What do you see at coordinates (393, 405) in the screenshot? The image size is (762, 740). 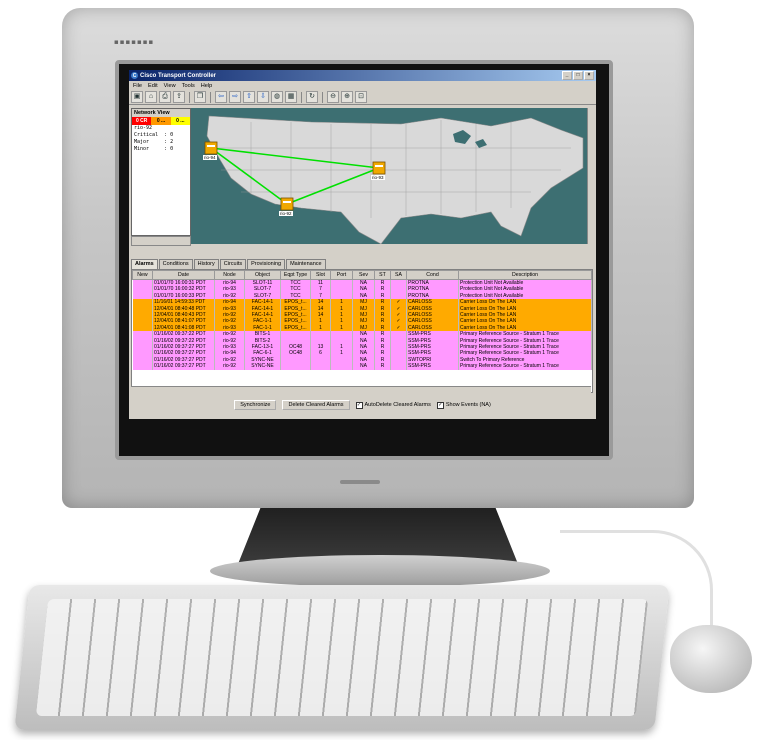 I see `autodelete-option: ✓ AutoDelete Cleared Alarms` at bounding box center [393, 405].